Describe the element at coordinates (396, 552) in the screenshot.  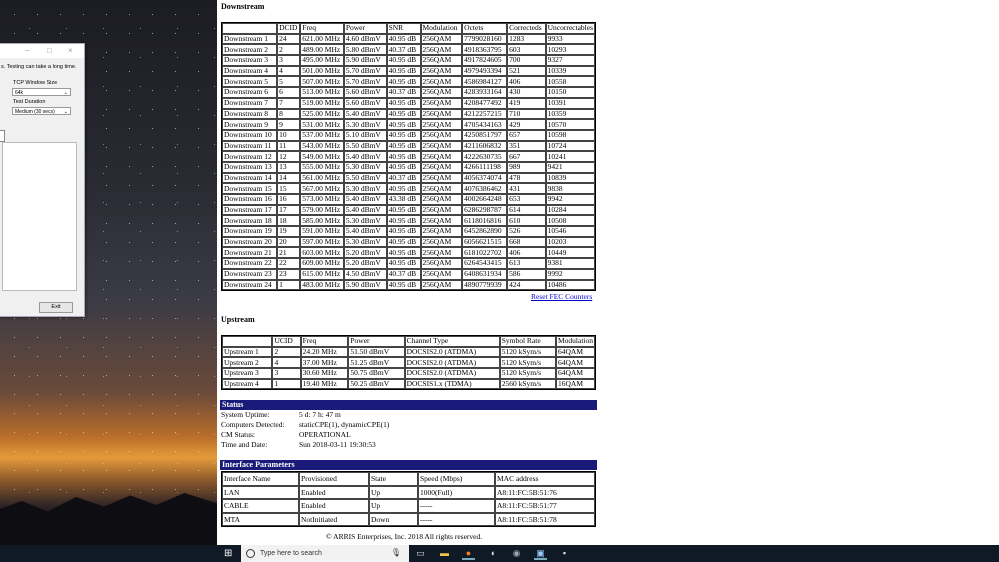
I see `microphone-icon: 🎙` at that location.